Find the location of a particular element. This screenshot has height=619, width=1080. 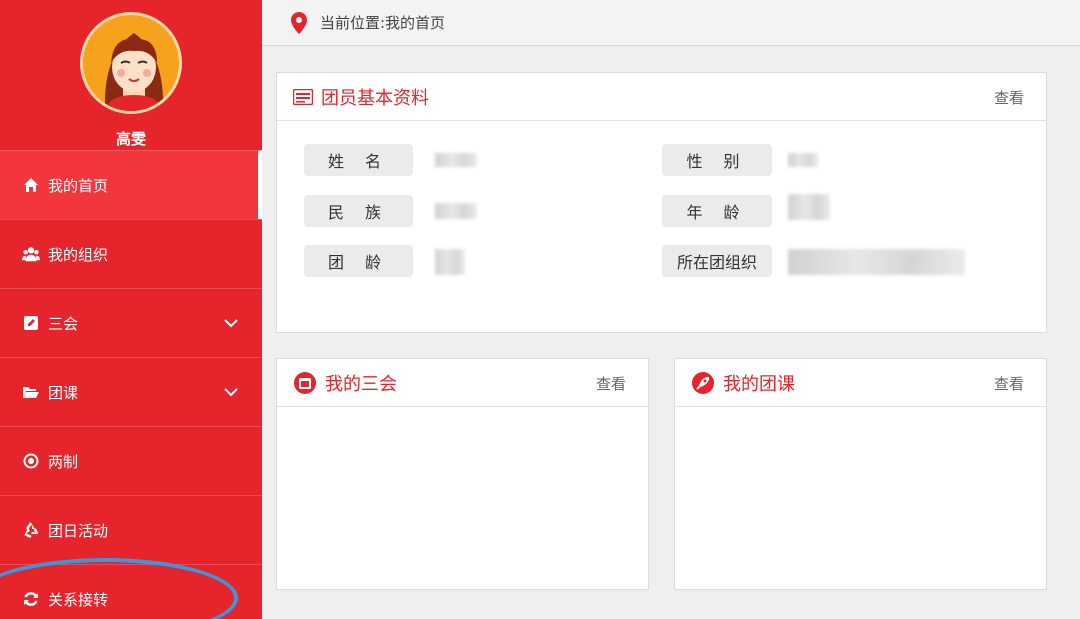

sidebar-item-two-systems: 两制 is located at coordinates (131, 460).